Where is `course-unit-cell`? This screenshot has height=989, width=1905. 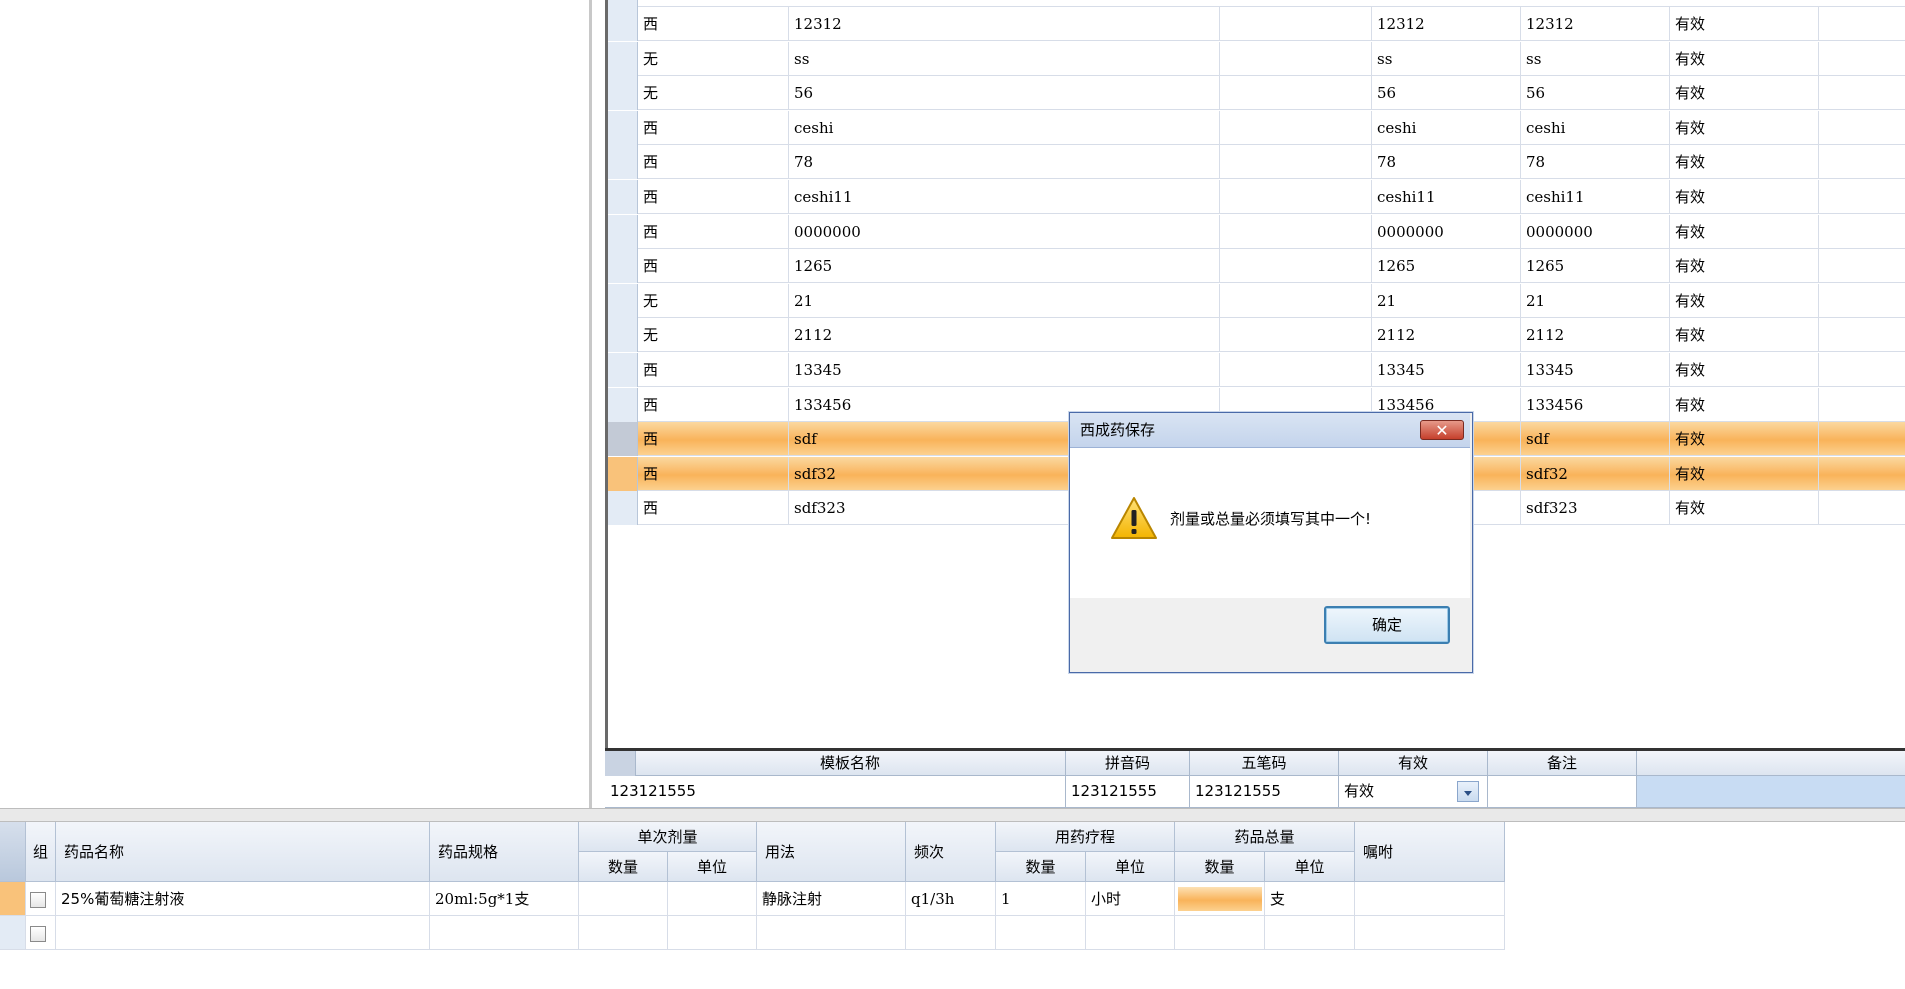 course-unit-cell is located at coordinates (1130, 933).